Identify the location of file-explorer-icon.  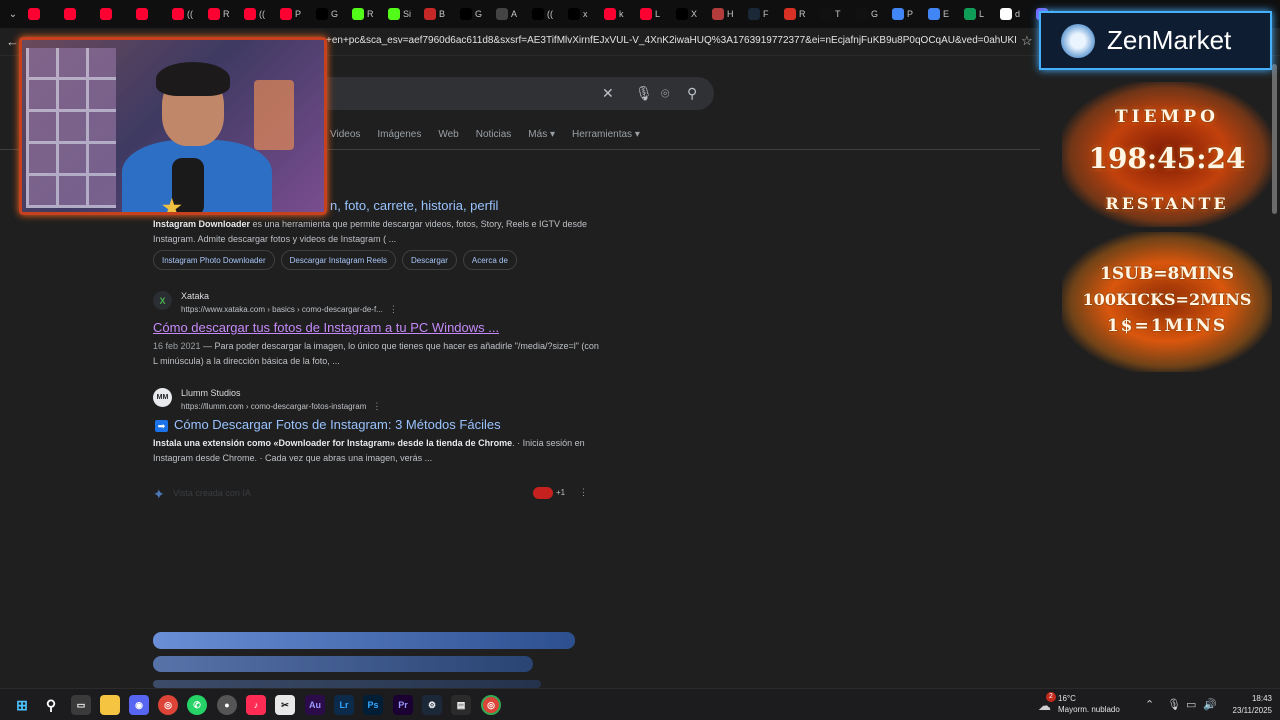
(110, 705).